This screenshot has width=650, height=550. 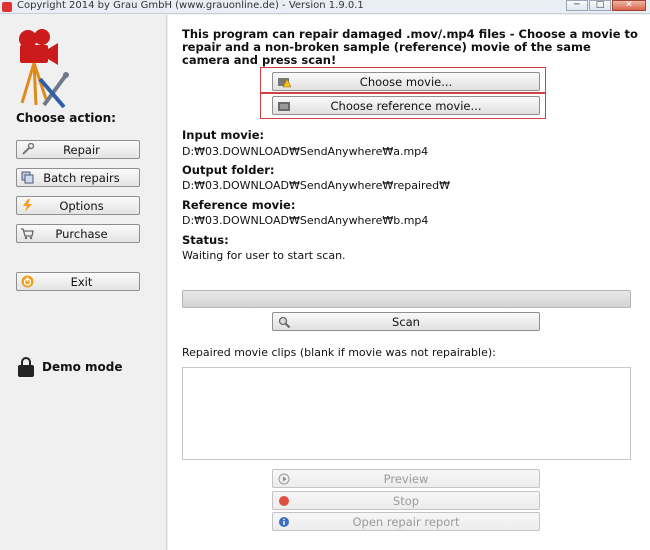 What do you see at coordinates (284, 82) in the screenshot?
I see `movie-warning-icon` at bounding box center [284, 82].